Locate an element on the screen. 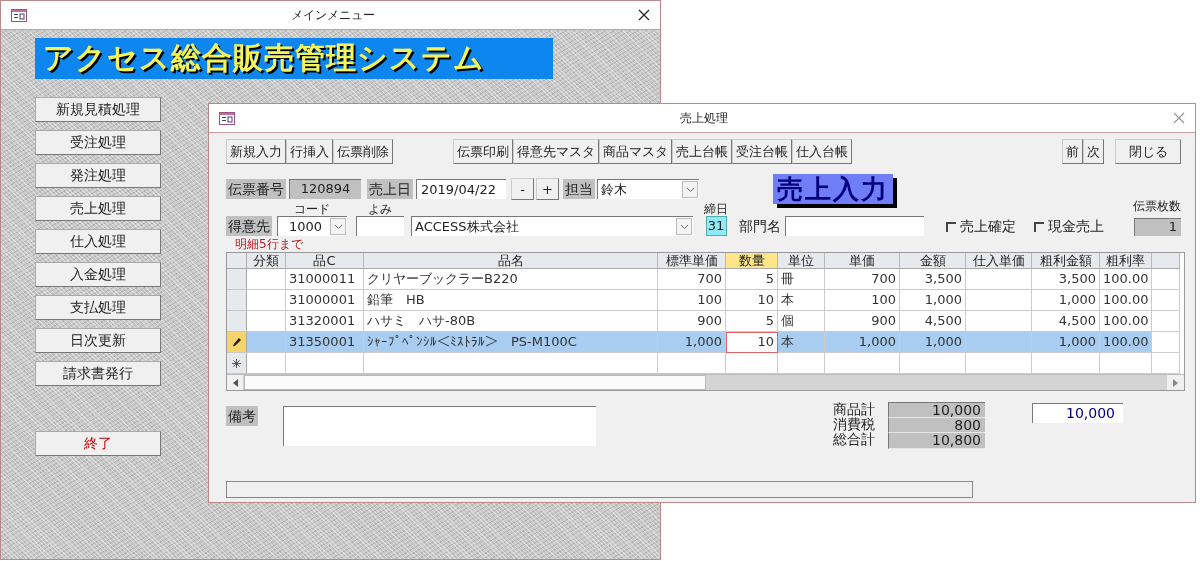 The height and width of the screenshot is (561, 1200). menu-button: 売上処理 is located at coordinates (98, 208).